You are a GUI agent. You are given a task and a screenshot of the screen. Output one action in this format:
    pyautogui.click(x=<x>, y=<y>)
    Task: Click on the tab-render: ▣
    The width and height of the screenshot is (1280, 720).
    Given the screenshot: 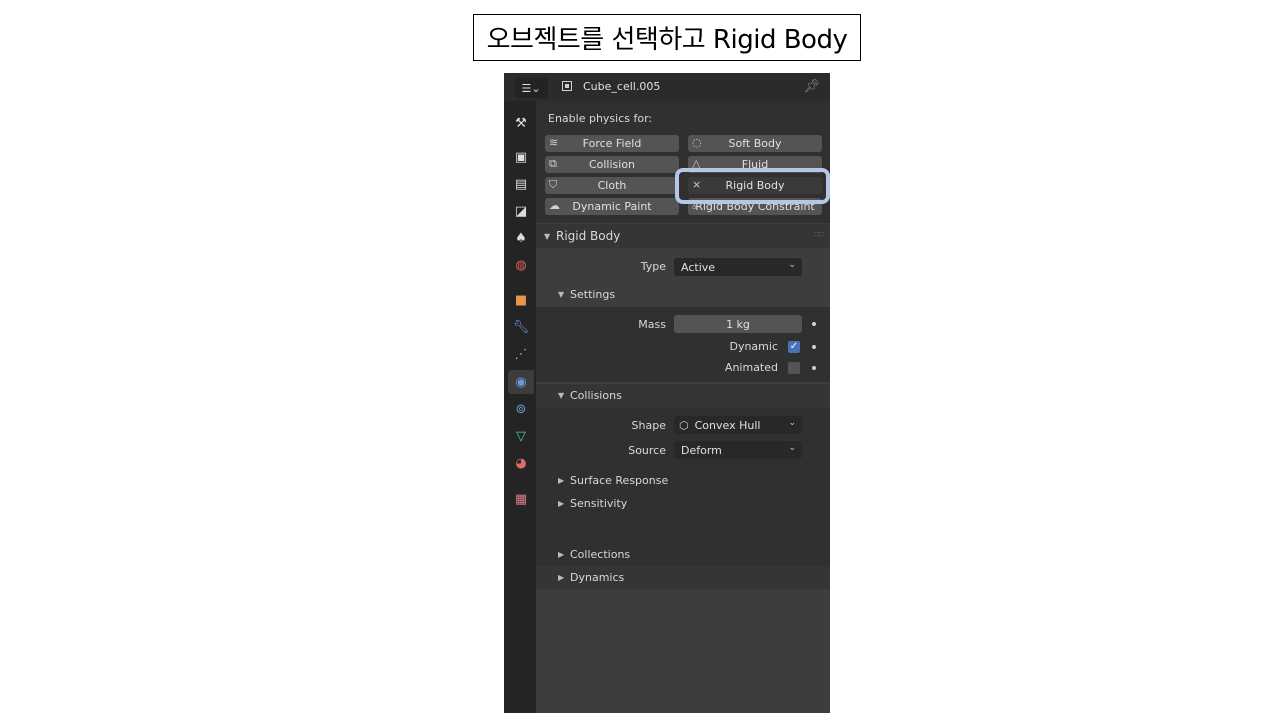 What is the action you would take?
    pyautogui.click(x=521, y=157)
    